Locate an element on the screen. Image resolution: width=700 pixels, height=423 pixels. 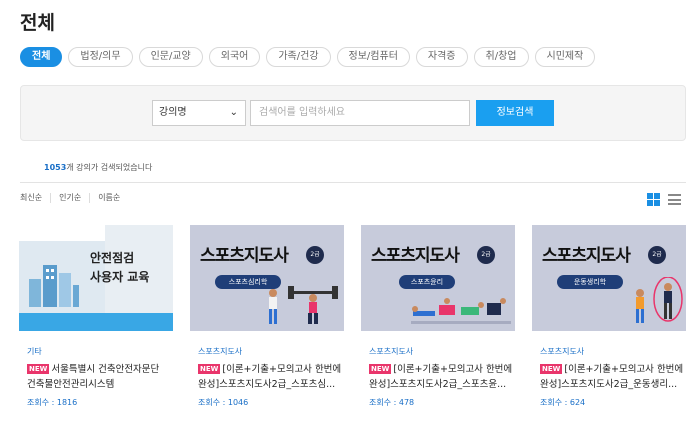
search-type-value: 강의명 is located at coordinates (173, 112).